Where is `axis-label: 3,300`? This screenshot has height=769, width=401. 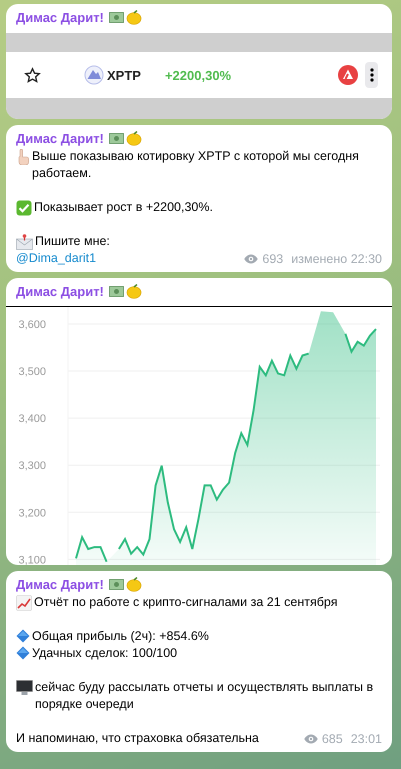
axis-label: 3,300 is located at coordinates (32, 466).